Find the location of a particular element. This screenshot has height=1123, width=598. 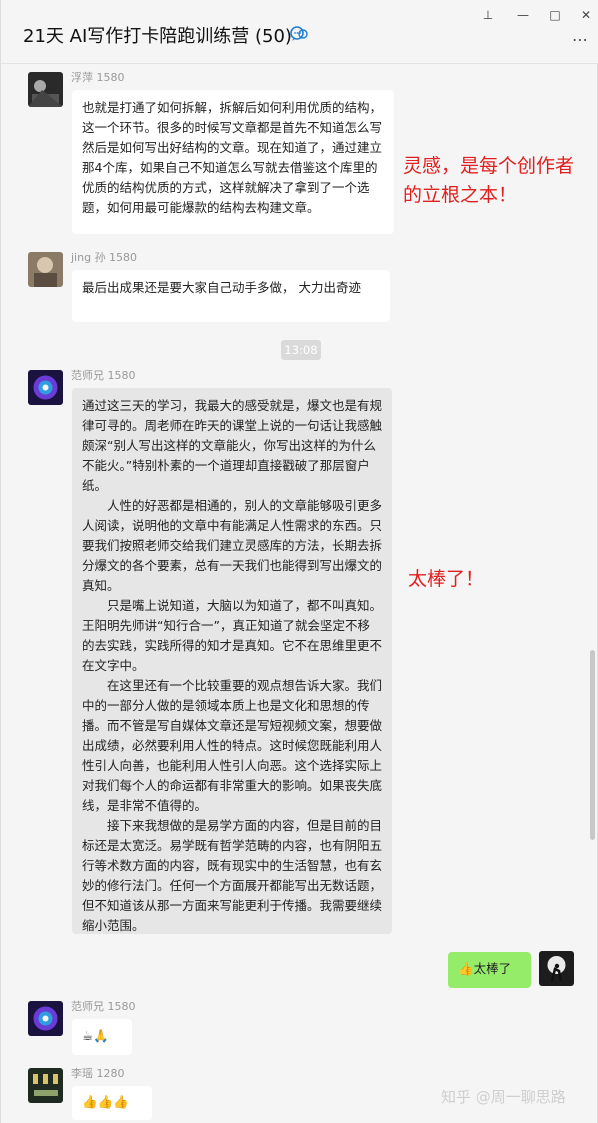

more-options-icon: ⋯ is located at coordinates (580, 39).